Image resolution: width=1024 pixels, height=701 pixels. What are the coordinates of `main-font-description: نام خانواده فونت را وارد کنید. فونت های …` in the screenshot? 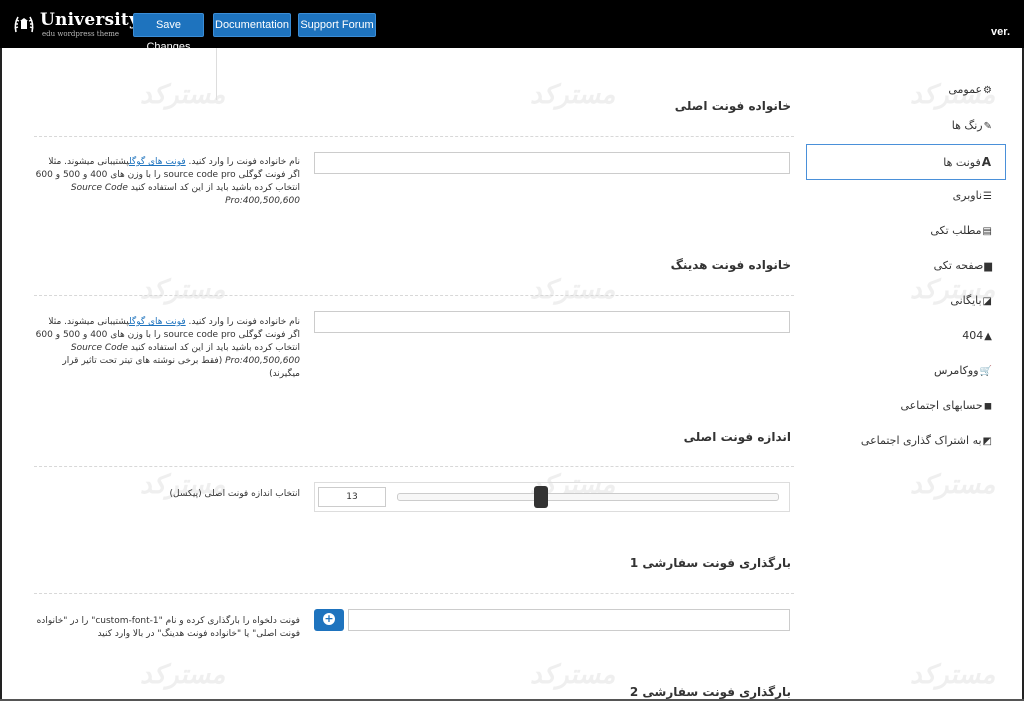 It's located at (167, 182).